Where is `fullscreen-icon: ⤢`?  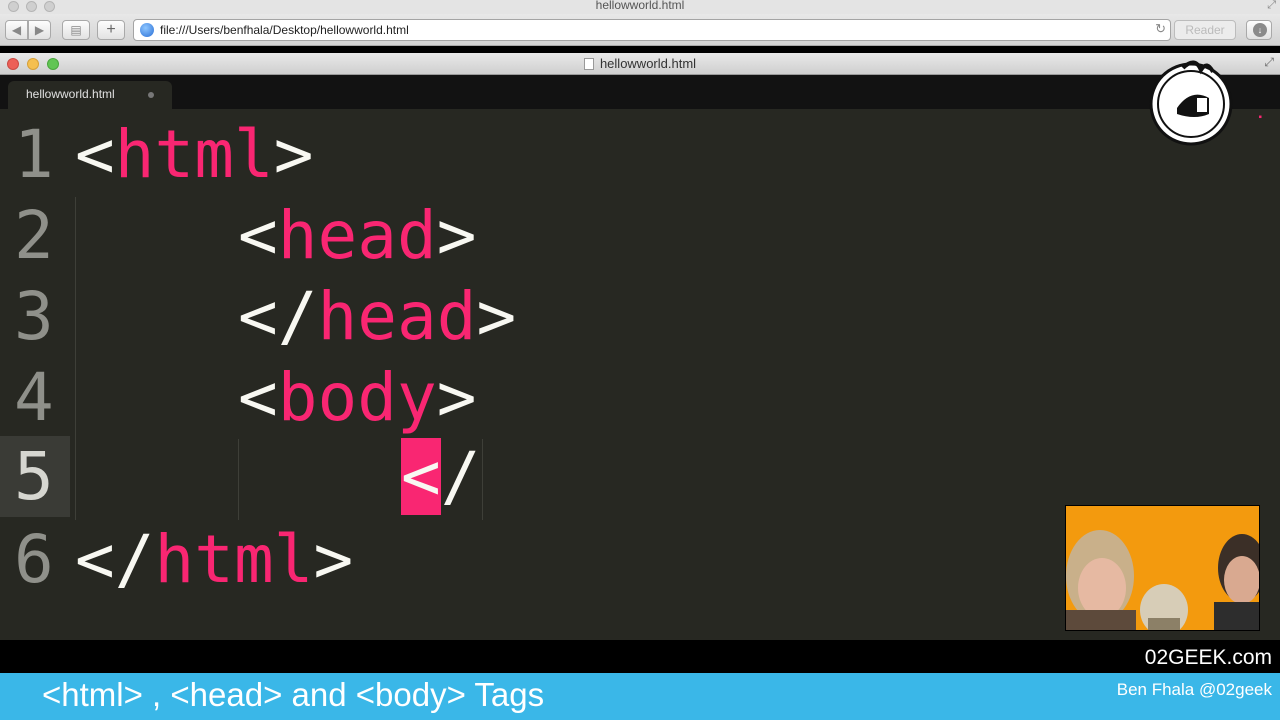 fullscreen-icon: ⤢ is located at coordinates (1271, 6).